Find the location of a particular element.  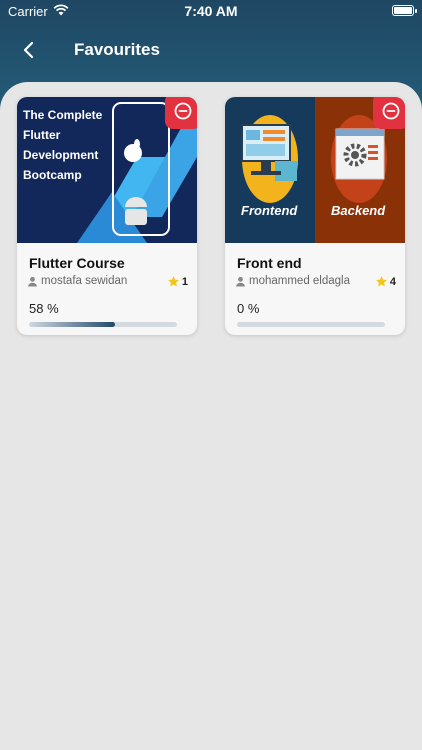

thumbnail-text-line: Development is located at coordinates (61, 155).